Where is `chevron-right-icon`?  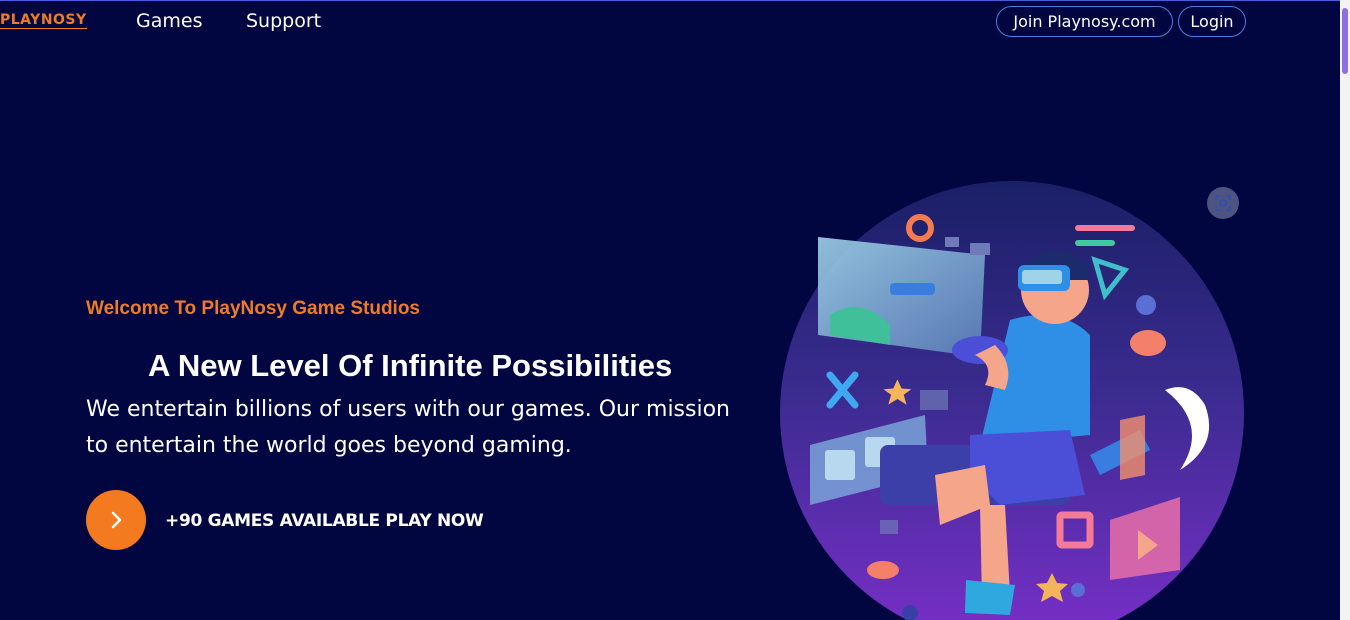
chevron-right-icon is located at coordinates (116, 520).